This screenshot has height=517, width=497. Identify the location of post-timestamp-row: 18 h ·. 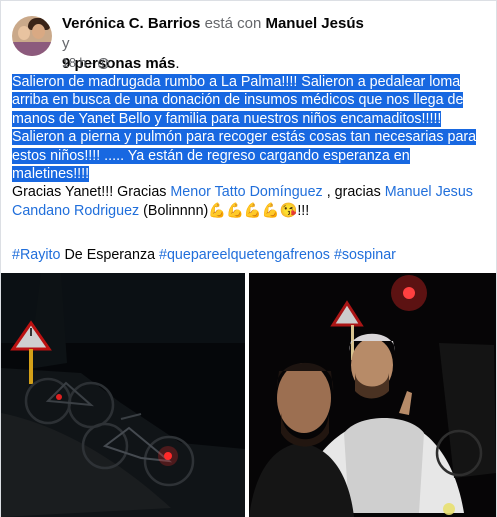
(85, 63).